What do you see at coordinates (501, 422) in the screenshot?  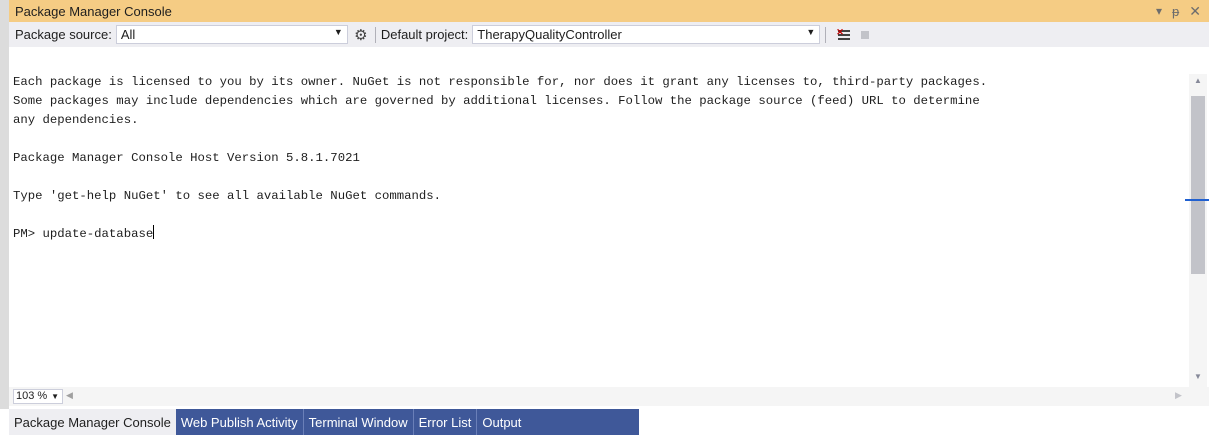 I see `tab-output: Output` at bounding box center [501, 422].